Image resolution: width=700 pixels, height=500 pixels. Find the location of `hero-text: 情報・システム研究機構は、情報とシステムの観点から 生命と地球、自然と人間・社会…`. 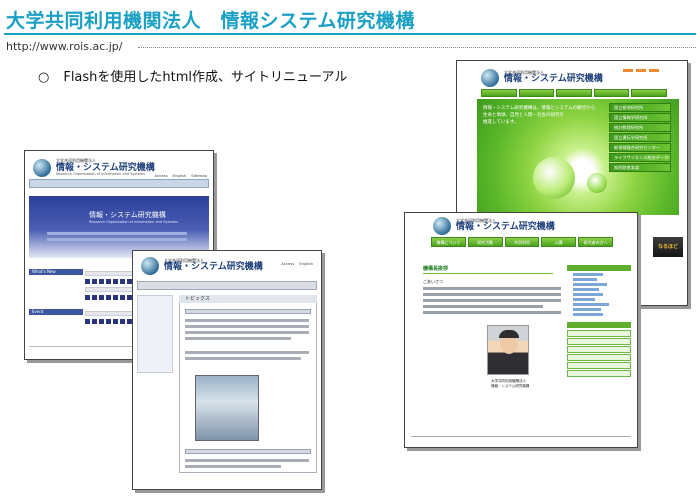

hero-text: 情報・システム研究機構は、情報とシステムの観点から 生命と地球、自然と人間・社会… is located at coordinates (539, 115).